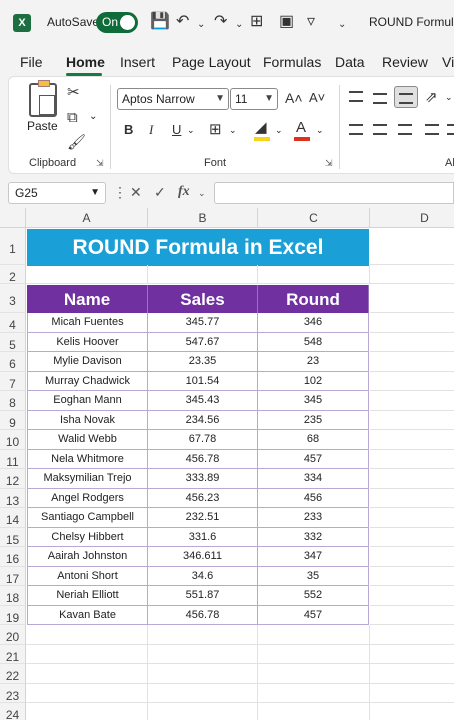  I want to click on tab-page-layout: Page Layout, so click(211, 62).